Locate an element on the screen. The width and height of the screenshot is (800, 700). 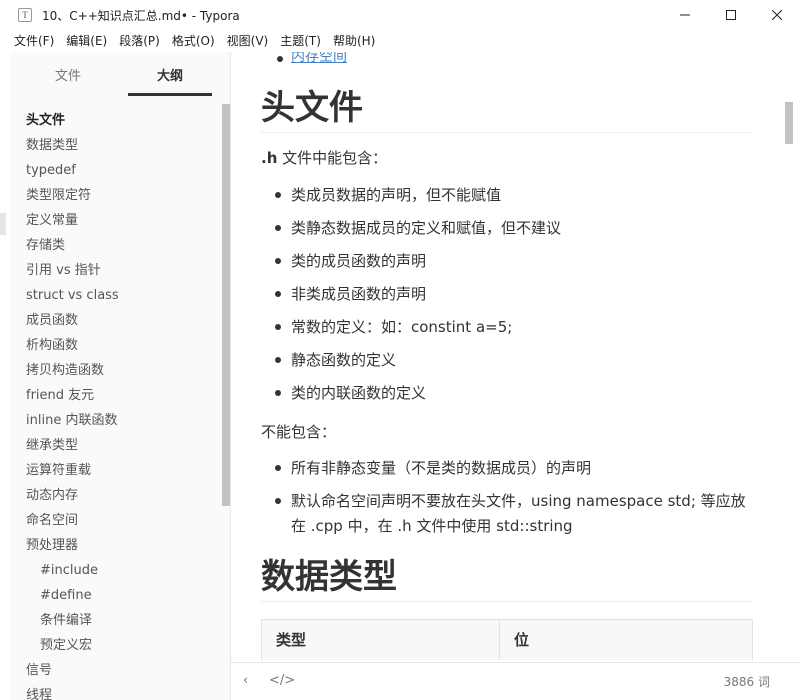
table-header-row: 类型 位 is located at coordinates (507, 640).